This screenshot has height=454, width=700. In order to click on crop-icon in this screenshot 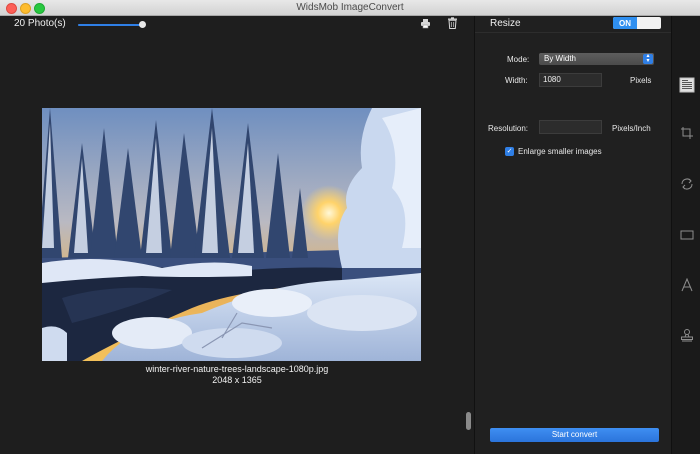, I will do `click(687, 133)`.